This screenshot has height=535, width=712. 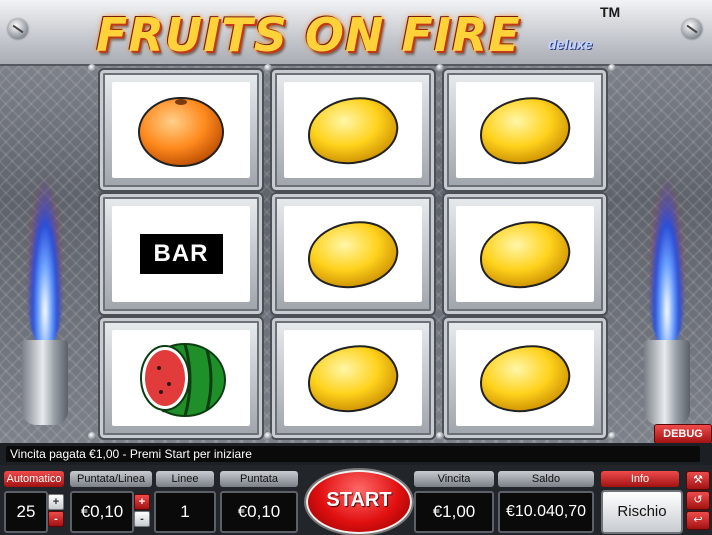 What do you see at coordinates (185, 512) in the screenshot?
I see `linee-value: 1` at bounding box center [185, 512].